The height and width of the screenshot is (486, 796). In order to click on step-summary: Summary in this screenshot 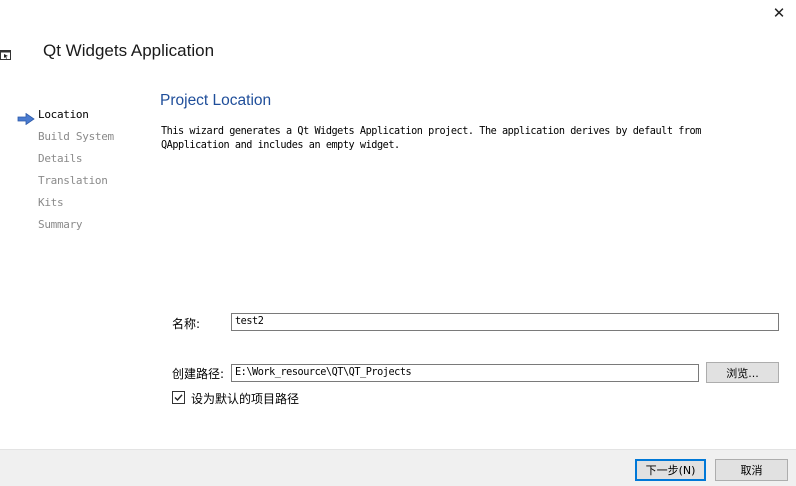, I will do `click(60, 224)`.